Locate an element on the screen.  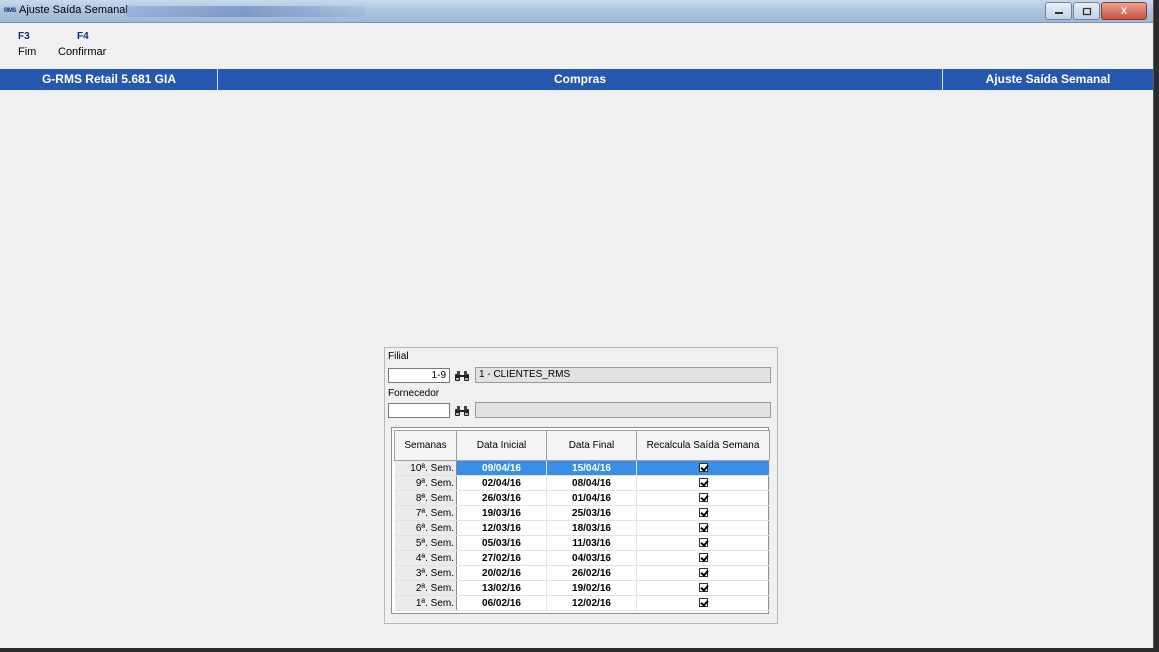
title-bar: RMS Ajuste Saída Semanal X is located at coordinates (576, 11).